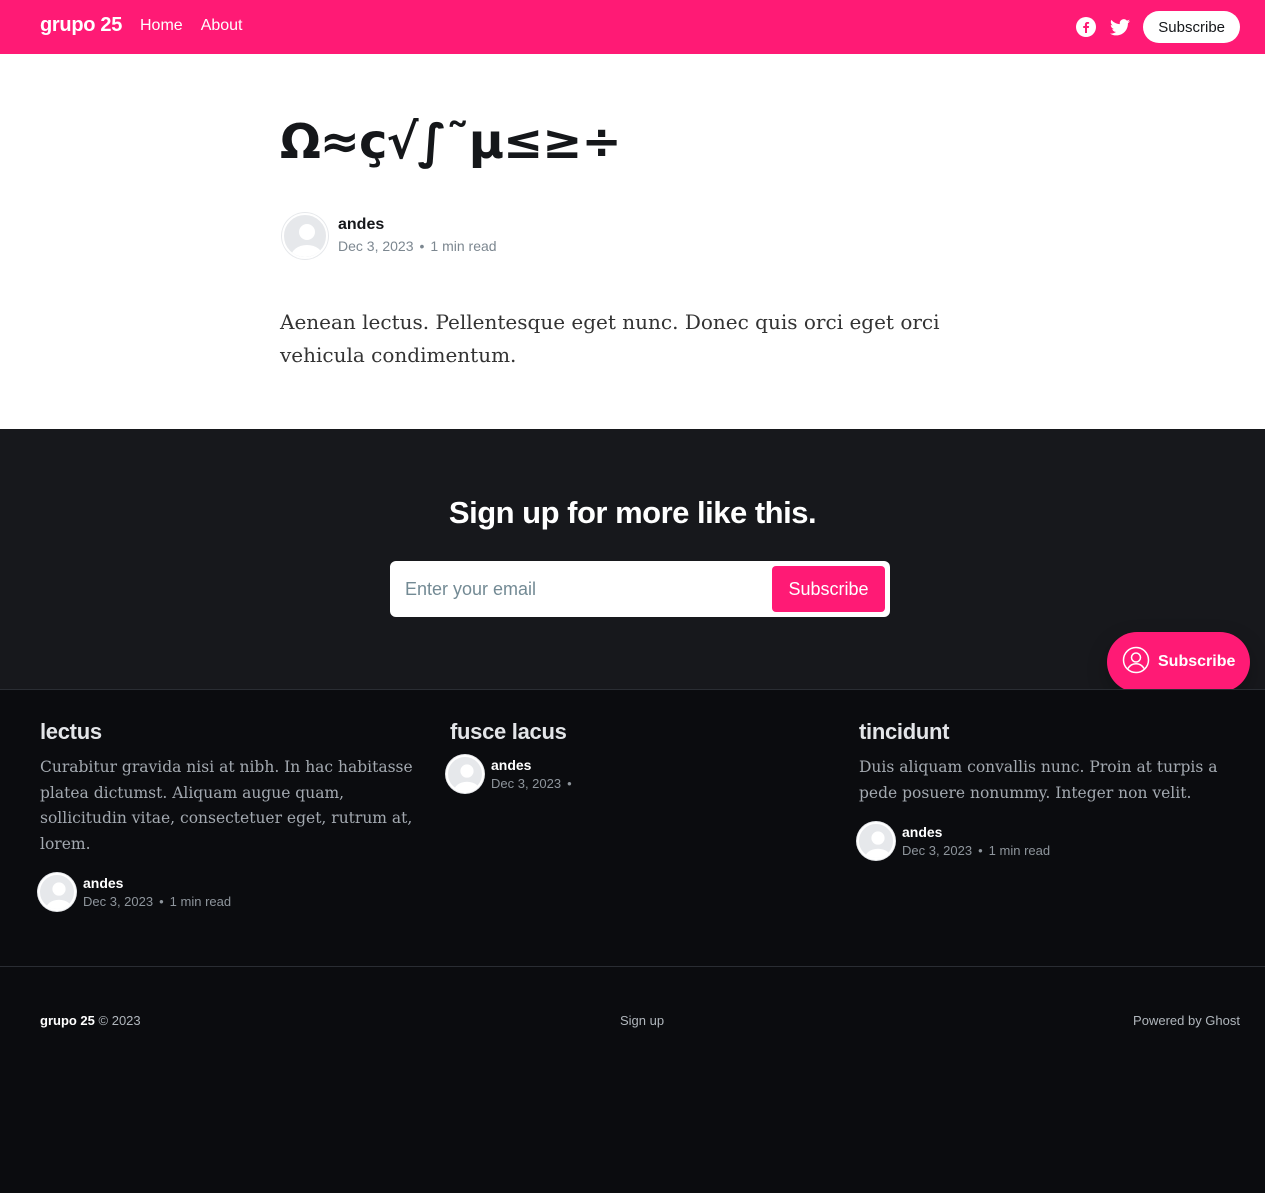  I want to click on footer-powered: Powered by Ghost, so click(1186, 1020).